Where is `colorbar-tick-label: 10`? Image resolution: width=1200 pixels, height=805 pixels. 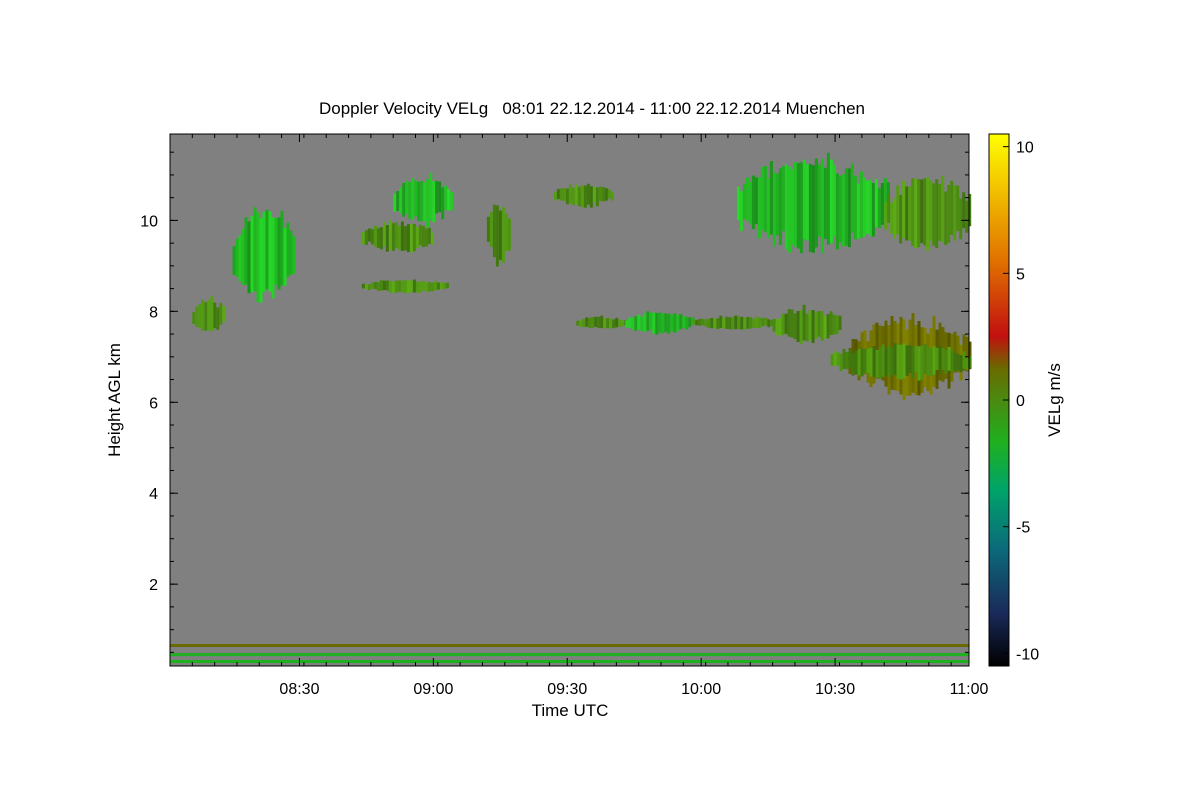 colorbar-tick-label: 10 is located at coordinates (1025, 148).